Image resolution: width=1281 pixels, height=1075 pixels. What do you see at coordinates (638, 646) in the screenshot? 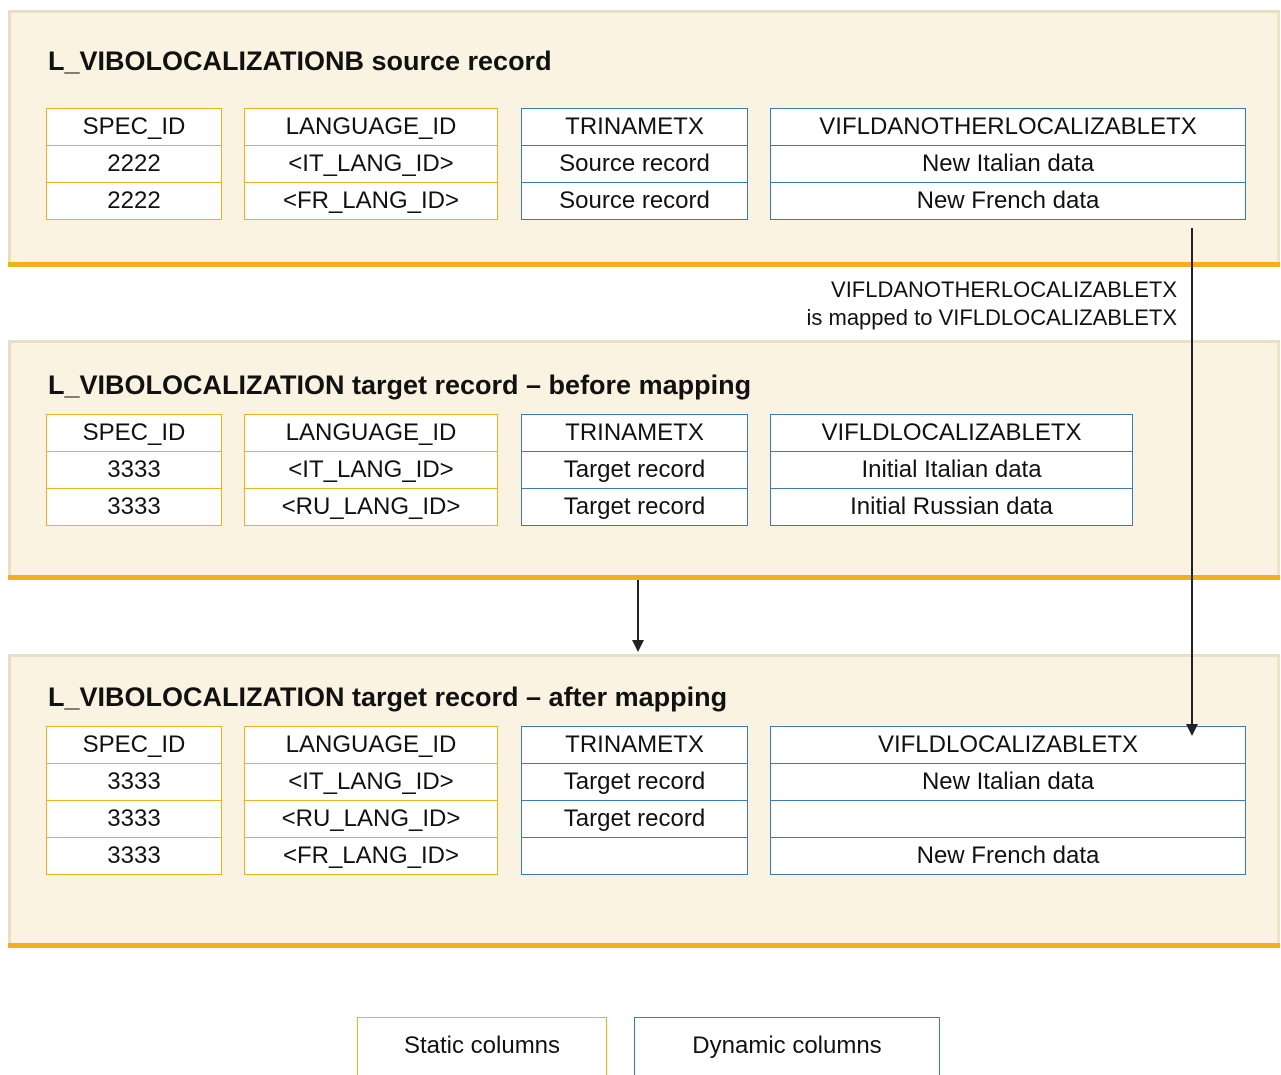
I see `flow-arrow-head` at bounding box center [638, 646].